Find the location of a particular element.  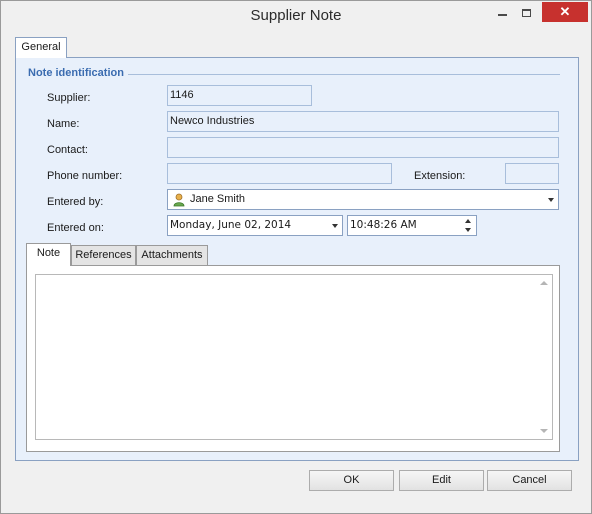

scroll-down-icon is located at coordinates (544, 431).